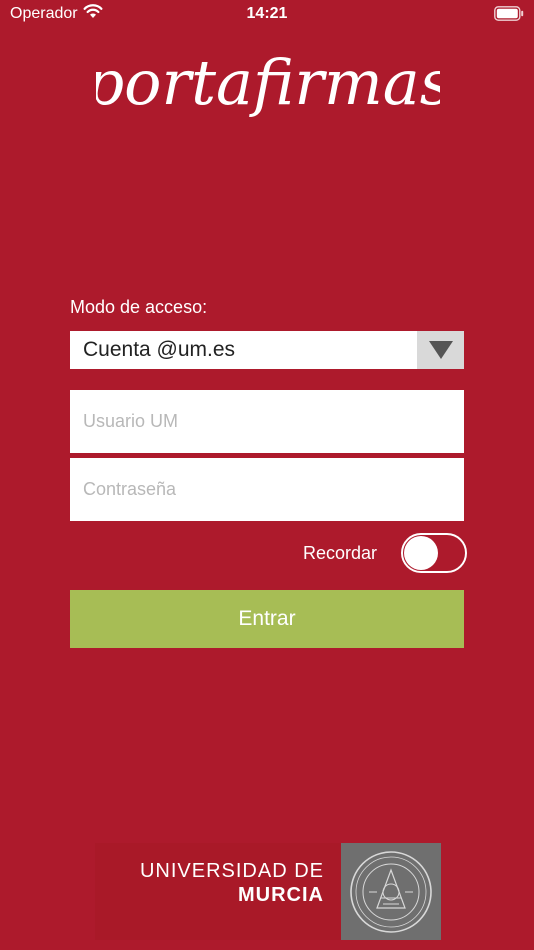 This screenshot has height=950, width=534. I want to click on university-logo: UNIVERSIDAD DE MURCIA, so click(268, 891).